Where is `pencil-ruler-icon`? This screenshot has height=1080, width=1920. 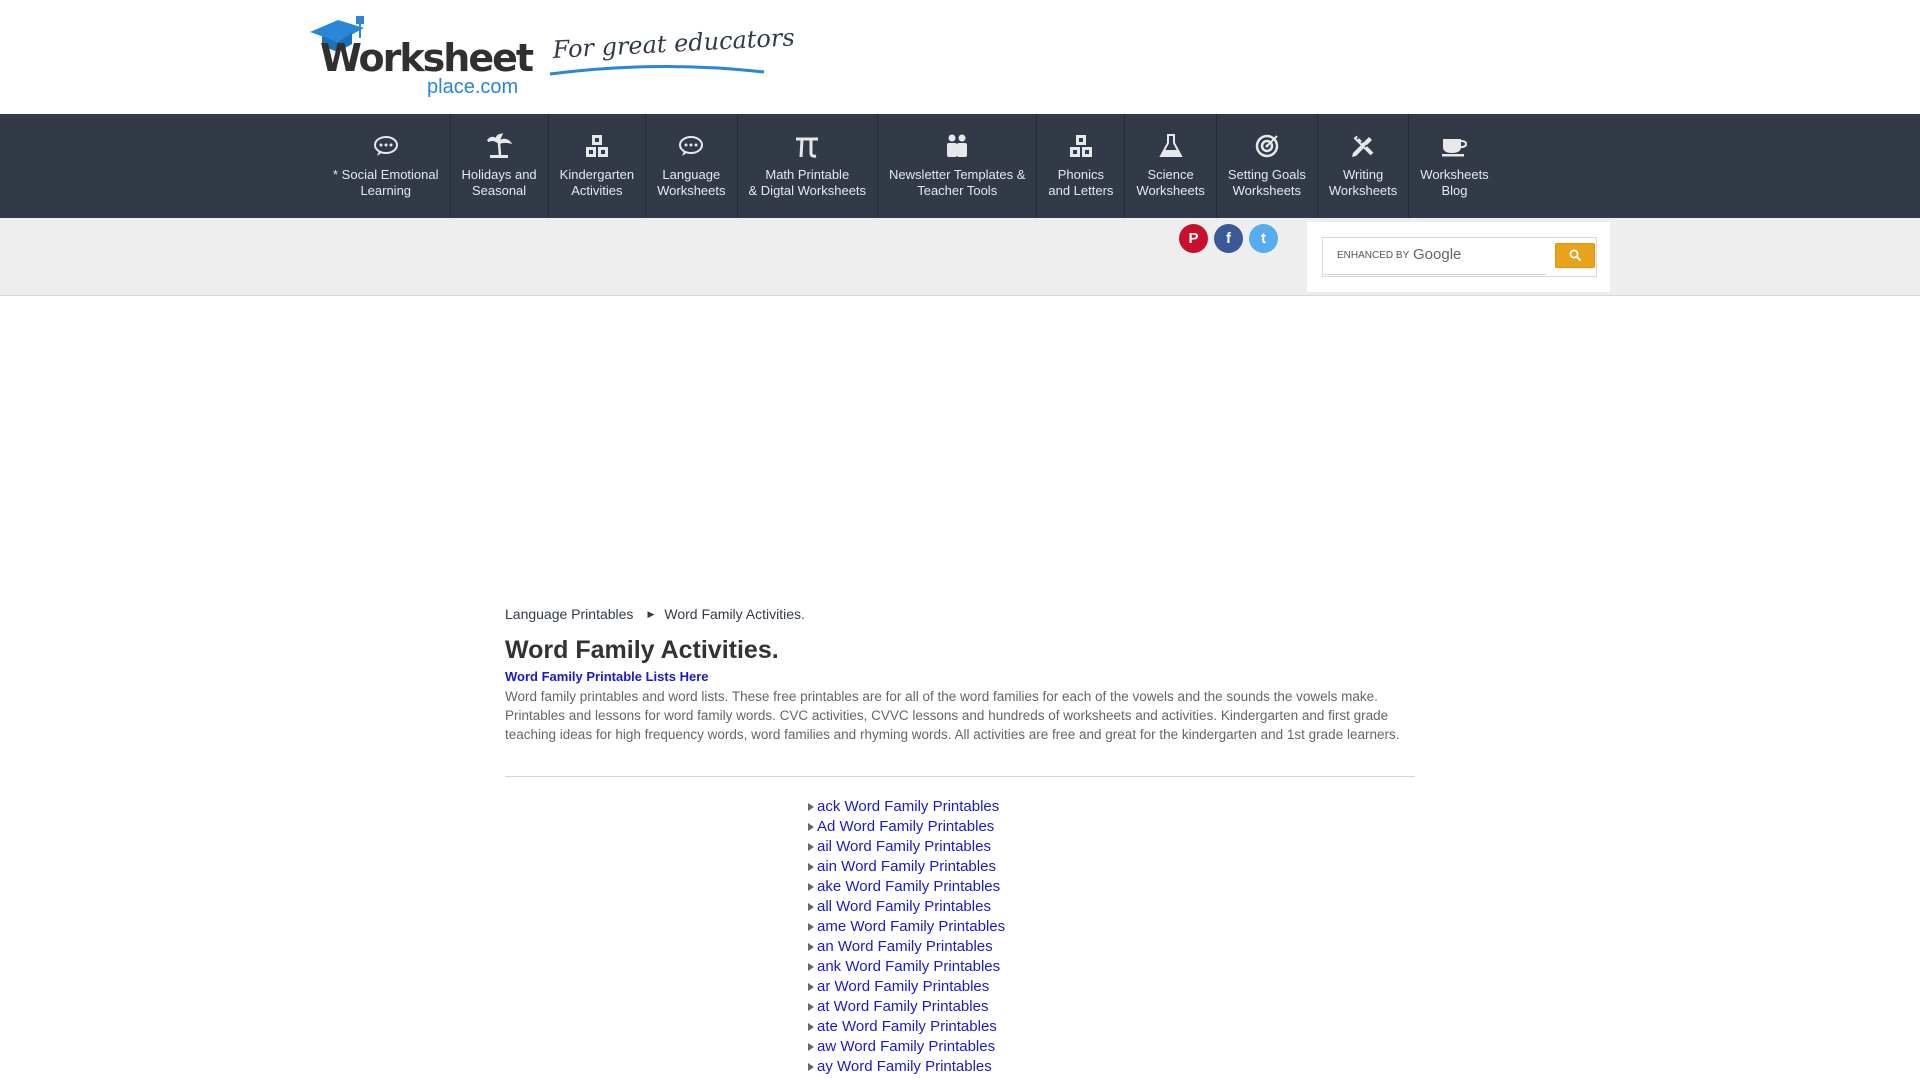
pencil-ruler-icon is located at coordinates (1363, 146).